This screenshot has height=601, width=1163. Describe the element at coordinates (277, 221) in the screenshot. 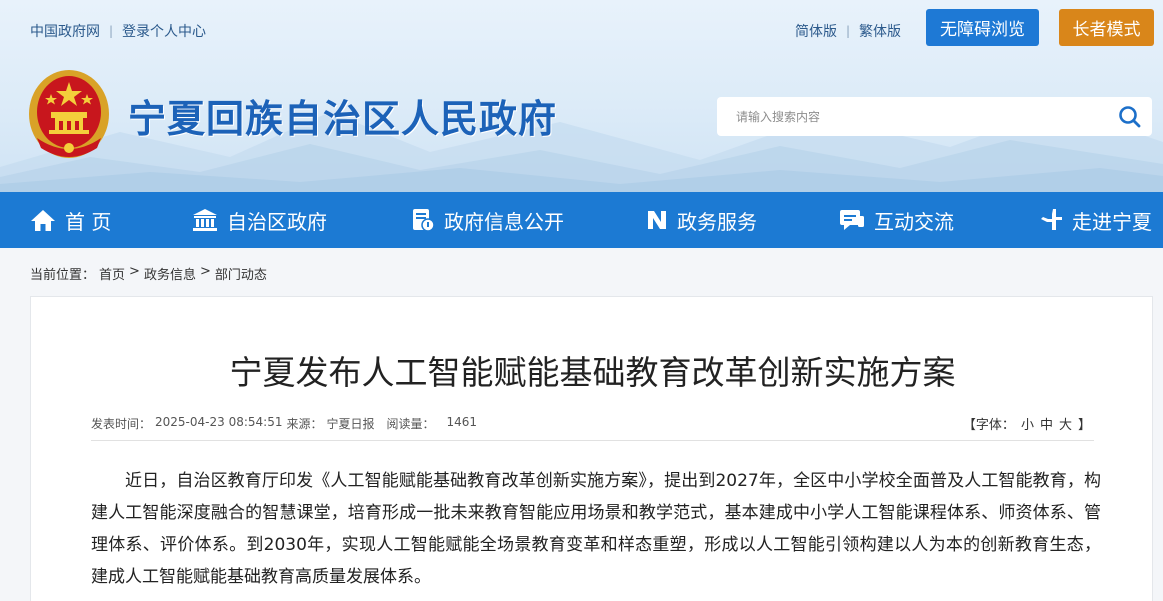

I see `nav-label-government: 自治区政府` at that location.